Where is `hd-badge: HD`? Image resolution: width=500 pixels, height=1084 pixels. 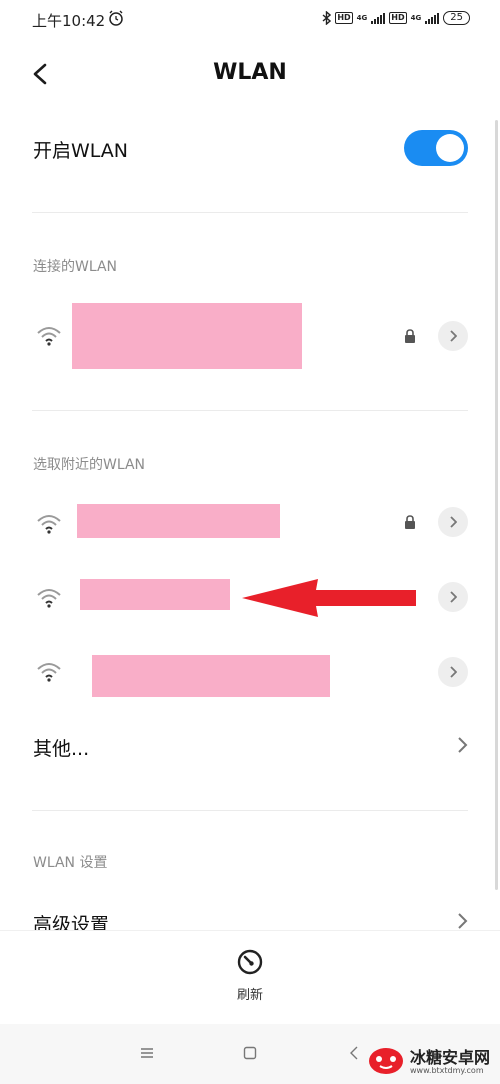
hd-badge: HD is located at coordinates (344, 18).